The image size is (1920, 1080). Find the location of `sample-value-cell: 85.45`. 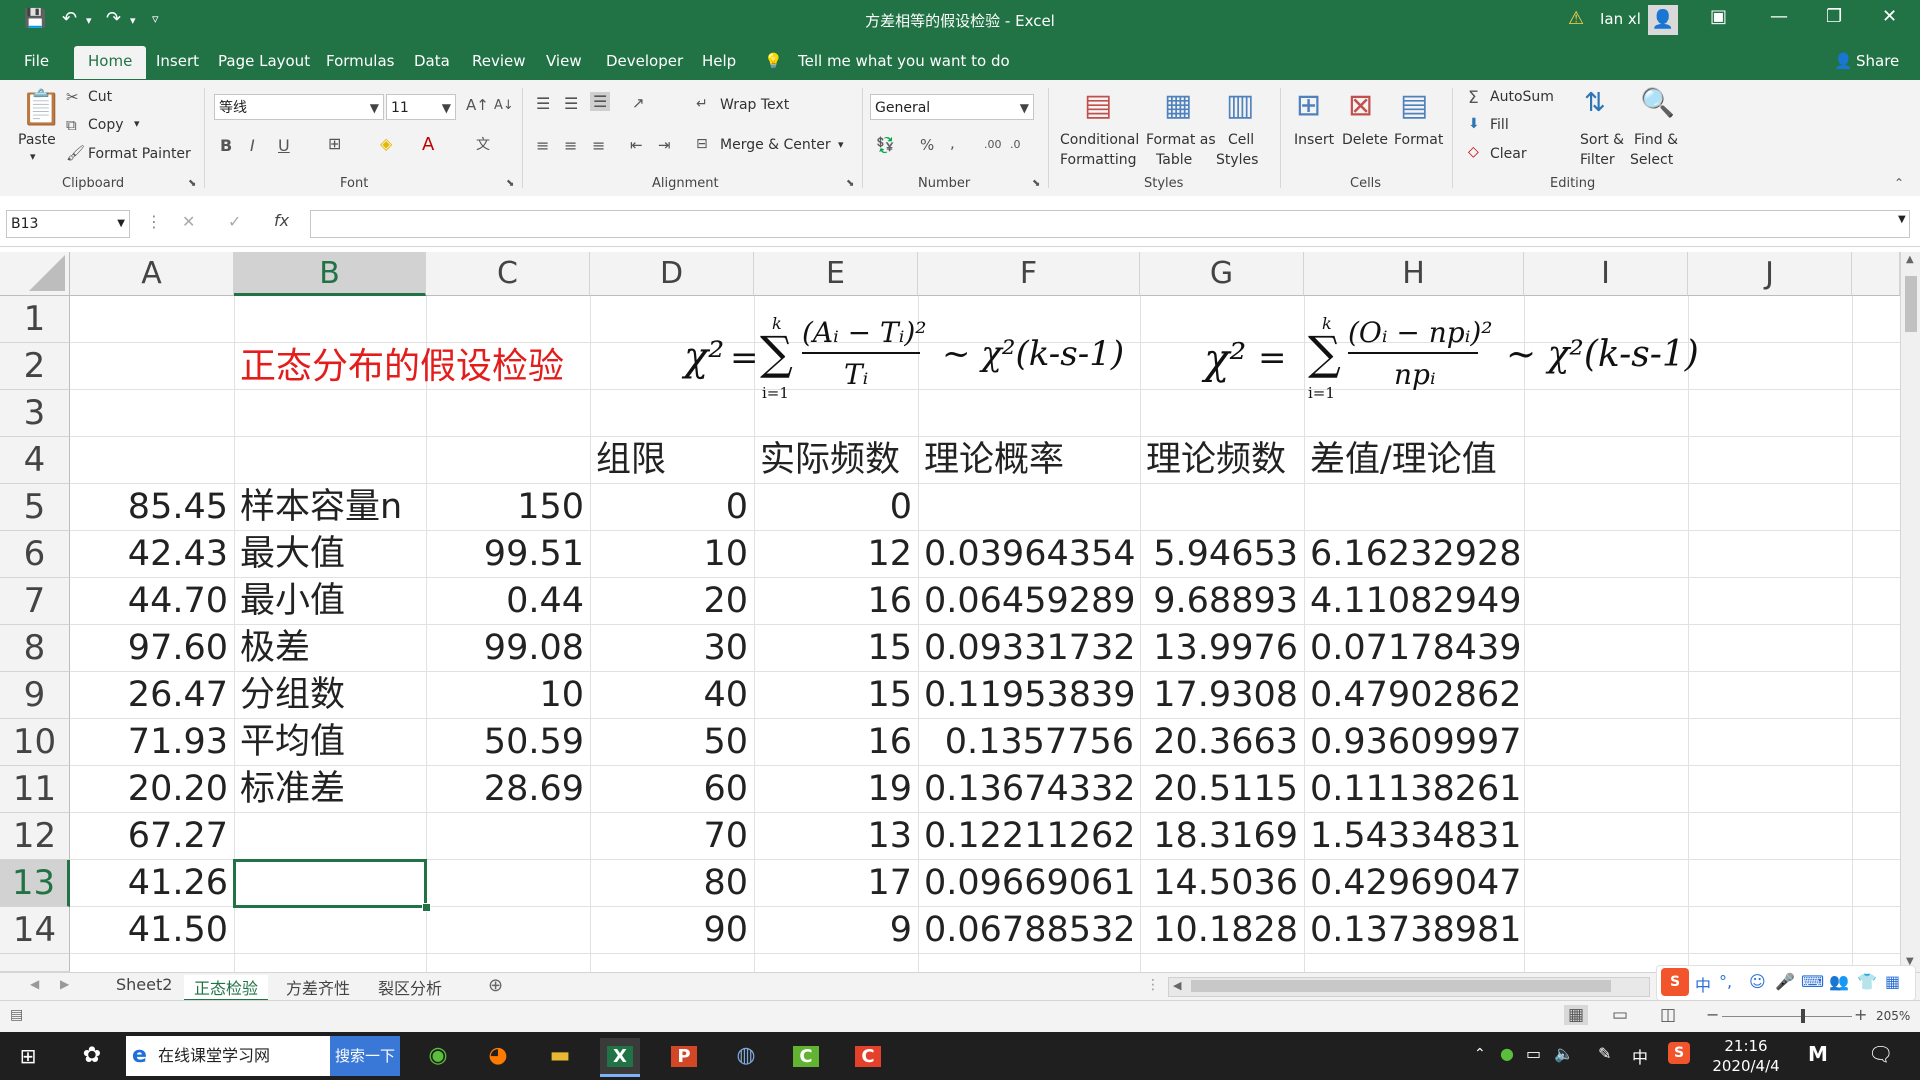

sample-value-cell: 85.45 is located at coordinates (152, 507).